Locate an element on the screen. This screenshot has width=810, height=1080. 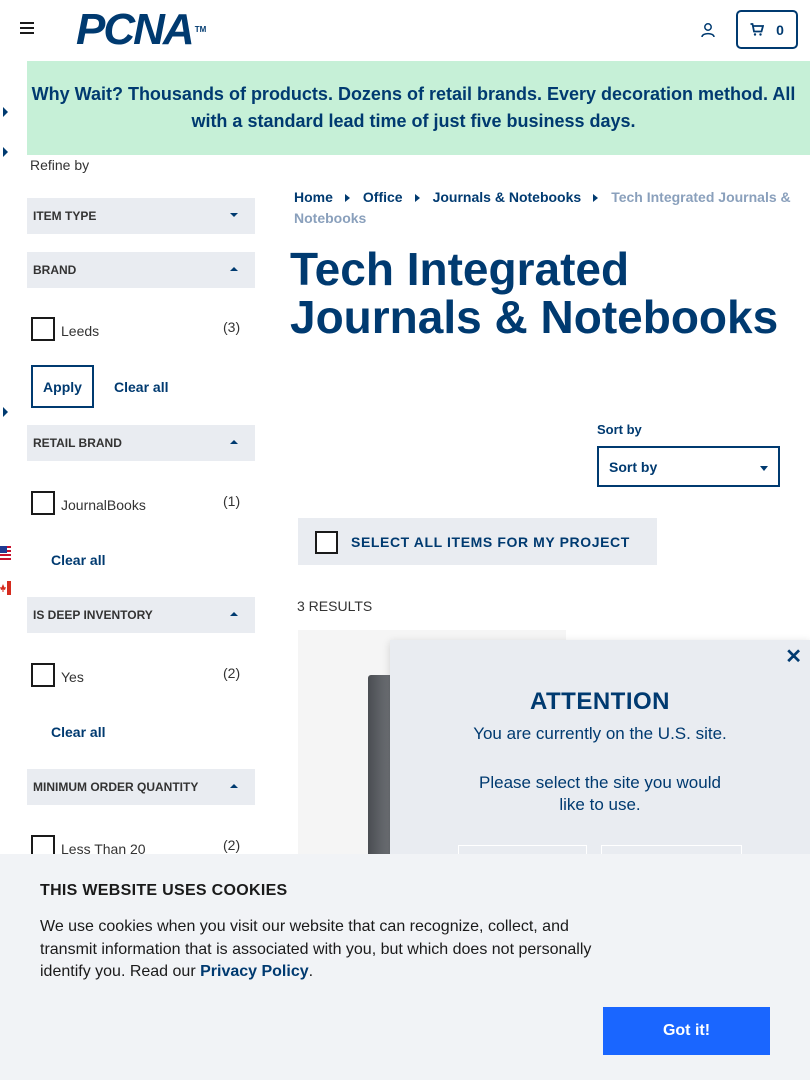
user-icon is located at coordinates (708, 30).